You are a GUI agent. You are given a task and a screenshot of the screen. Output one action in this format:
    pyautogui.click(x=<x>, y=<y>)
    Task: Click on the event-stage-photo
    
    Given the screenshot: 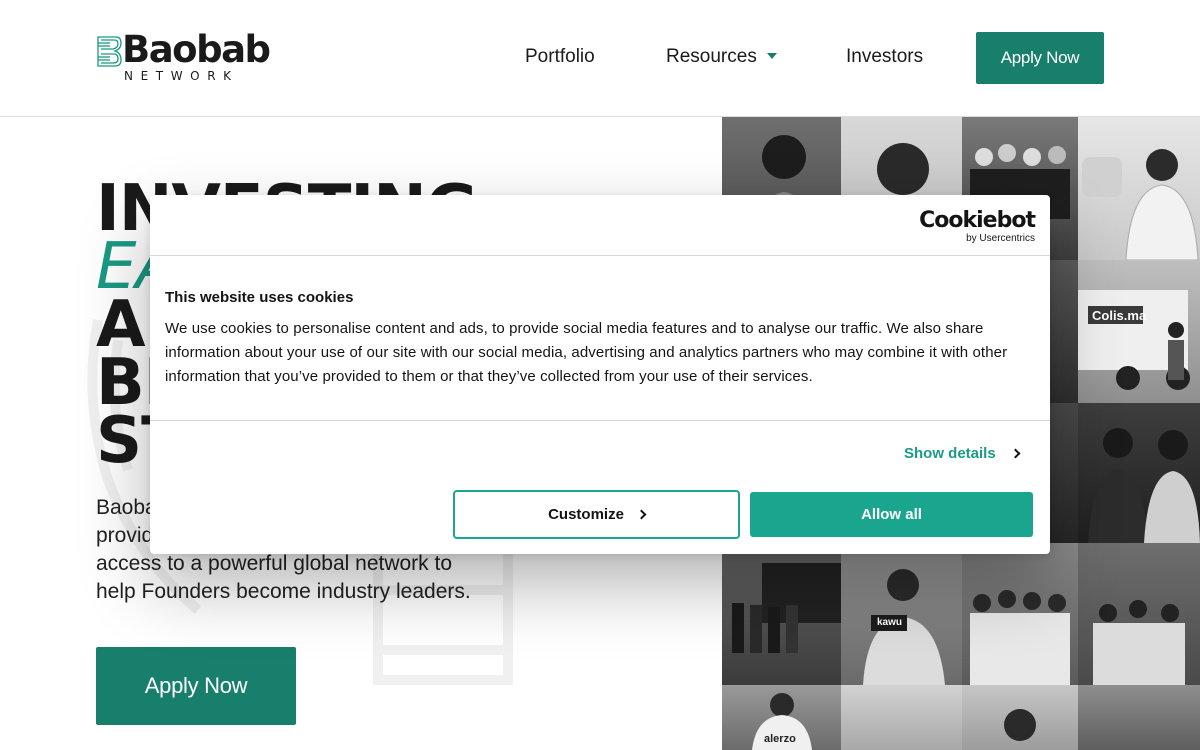 What is the action you would take?
    pyautogui.click(x=781, y=614)
    